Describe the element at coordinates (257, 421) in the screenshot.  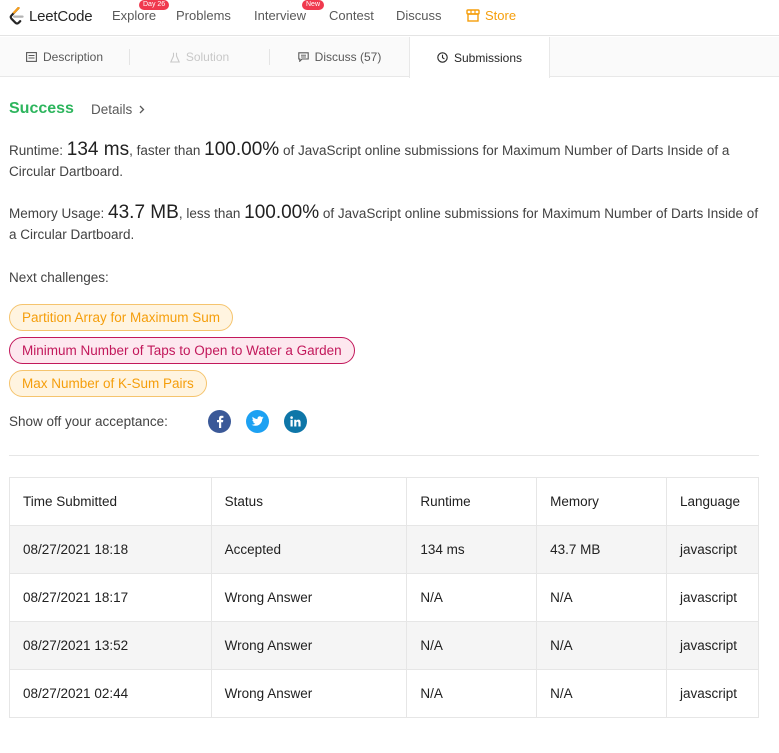
I see `twitter-icon` at that location.